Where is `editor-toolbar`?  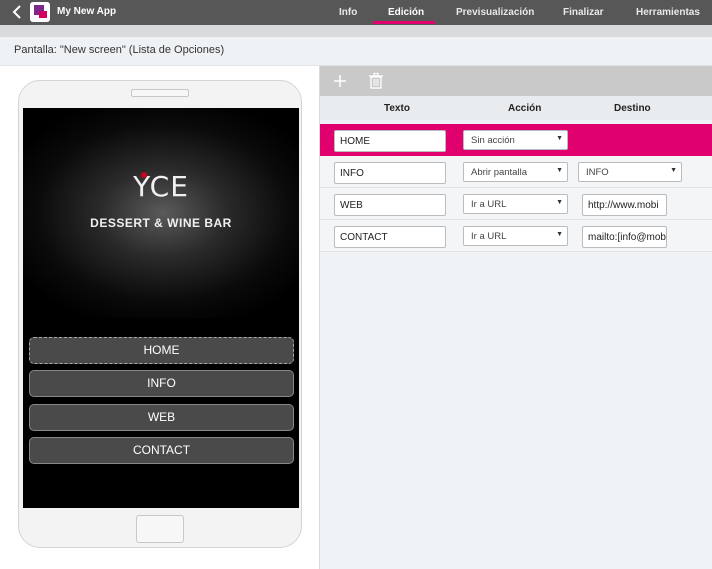 editor-toolbar is located at coordinates (516, 81).